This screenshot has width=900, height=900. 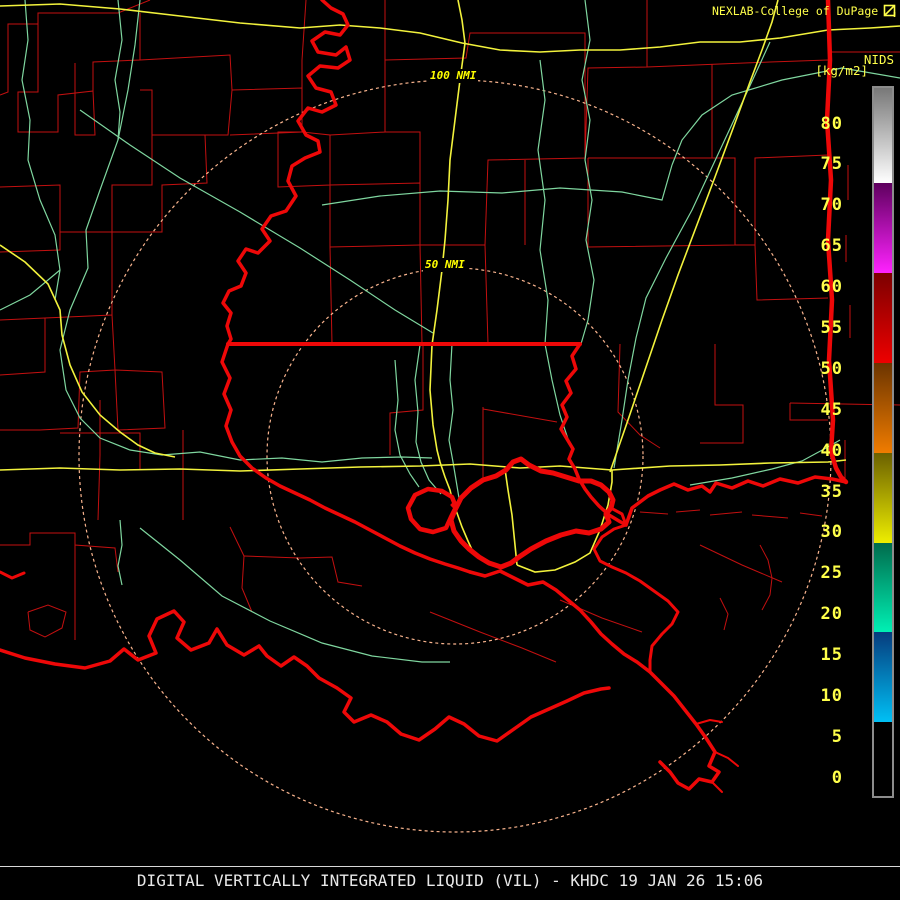 I want to click on lake-maurepas, so click(x=432, y=510).